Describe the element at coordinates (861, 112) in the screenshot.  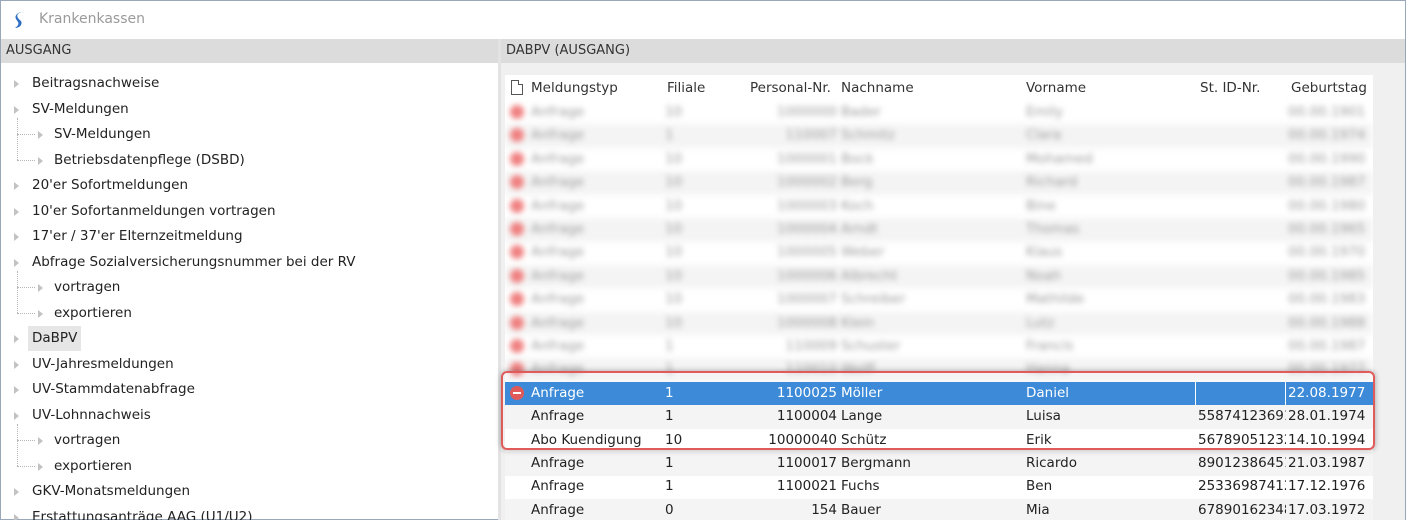
I see `table-cell: Bader` at that location.